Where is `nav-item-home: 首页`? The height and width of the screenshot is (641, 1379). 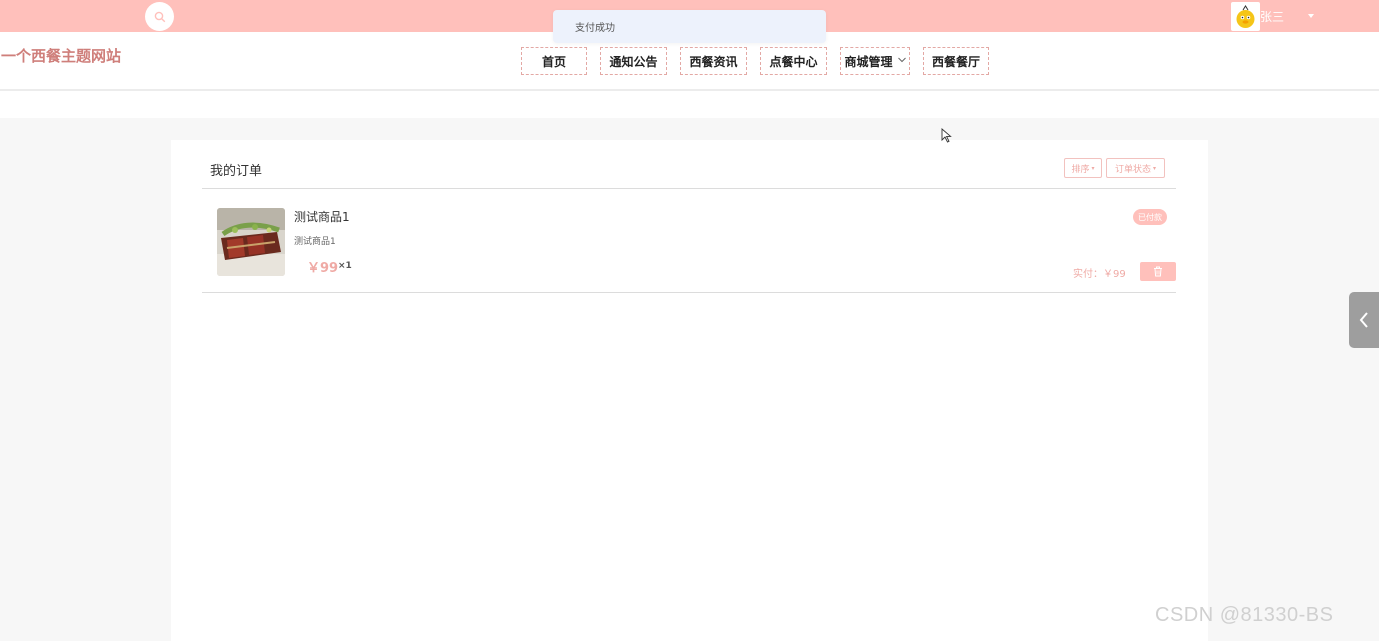 nav-item-home: 首页 is located at coordinates (554, 61).